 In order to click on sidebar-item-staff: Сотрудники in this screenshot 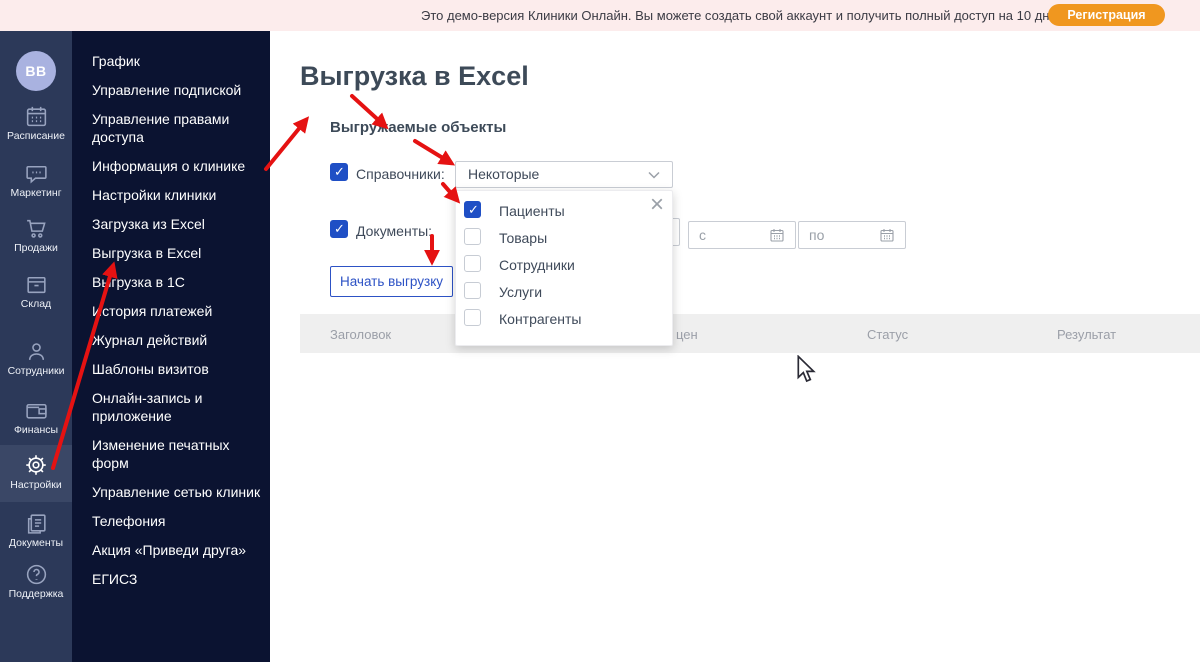, I will do `click(36, 358)`.